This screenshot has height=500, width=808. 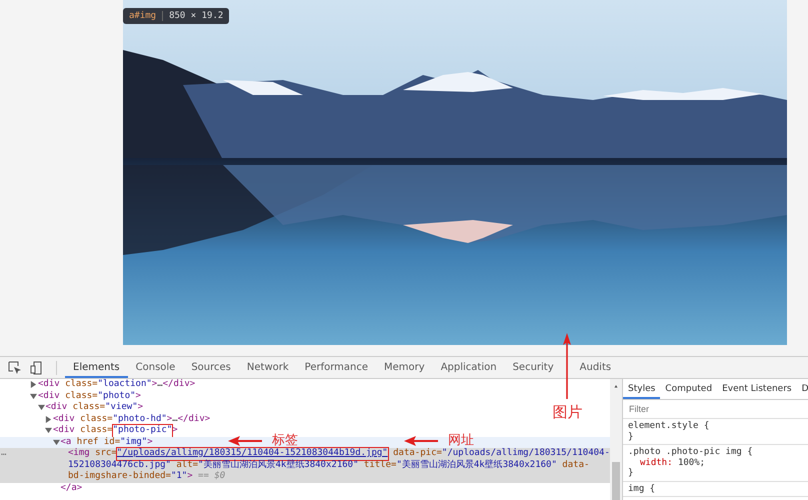 What do you see at coordinates (642, 489) in the screenshot?
I see `rule-selector: img {` at bounding box center [642, 489].